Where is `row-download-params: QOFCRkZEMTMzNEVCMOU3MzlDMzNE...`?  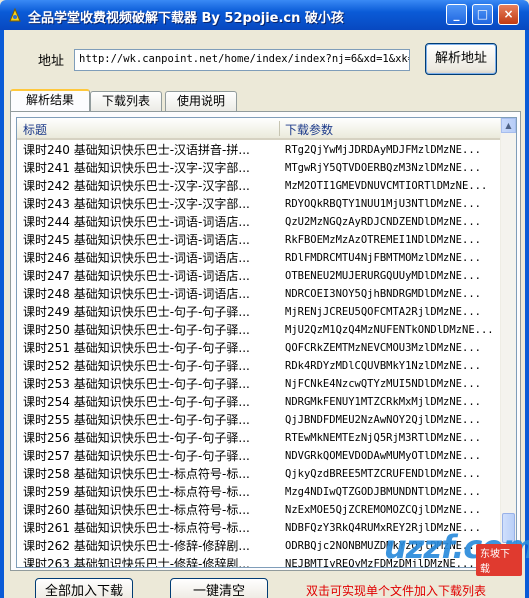
row-download-params: QOFCRkZEMTMzNEVCMOU3MzlDMzNE... is located at coordinates (383, 348).